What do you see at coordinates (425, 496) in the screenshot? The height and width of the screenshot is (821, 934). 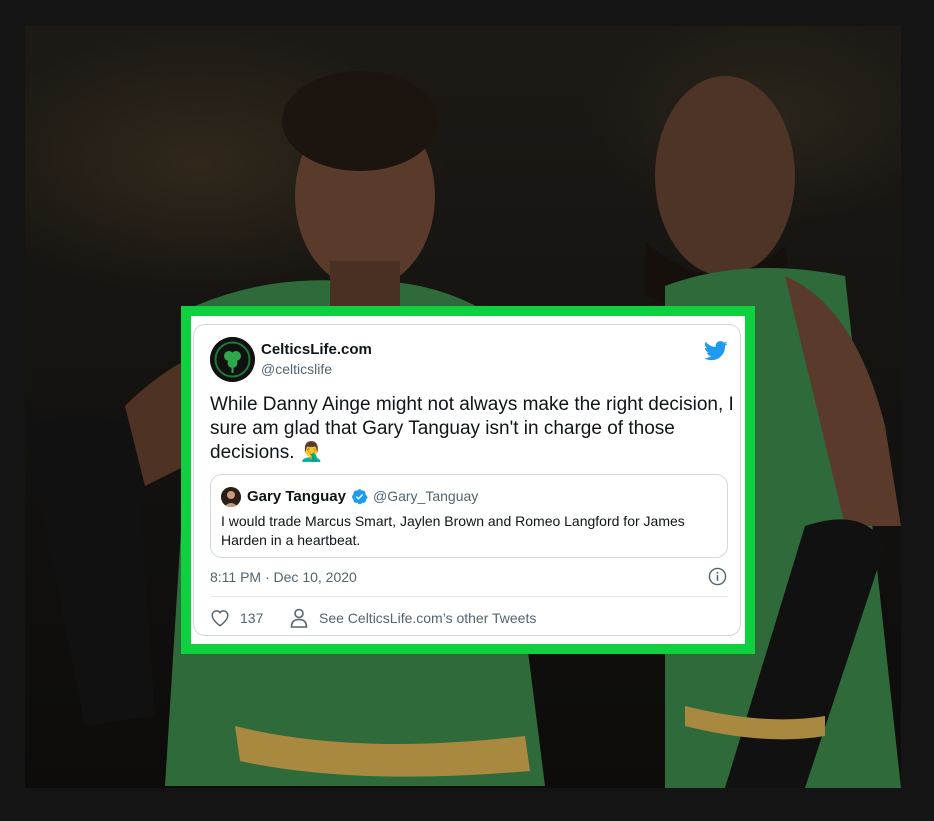 I see `quoted-author-handle: @Gary_Tanguay` at bounding box center [425, 496].